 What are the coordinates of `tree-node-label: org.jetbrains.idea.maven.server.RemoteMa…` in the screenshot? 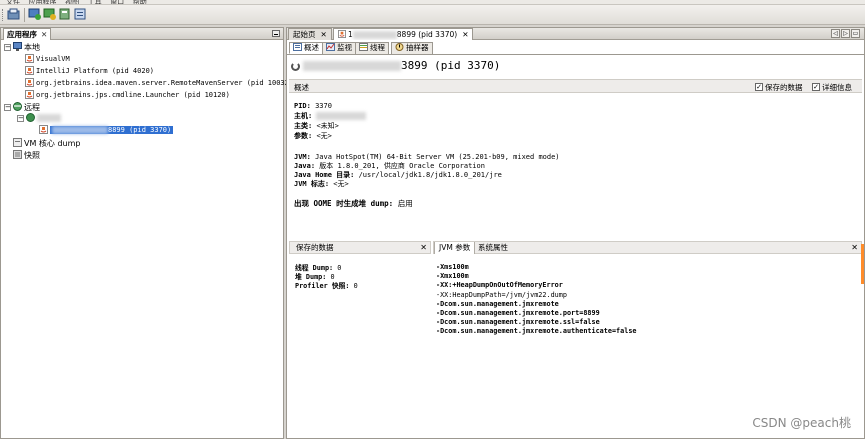 It's located at (165, 83).